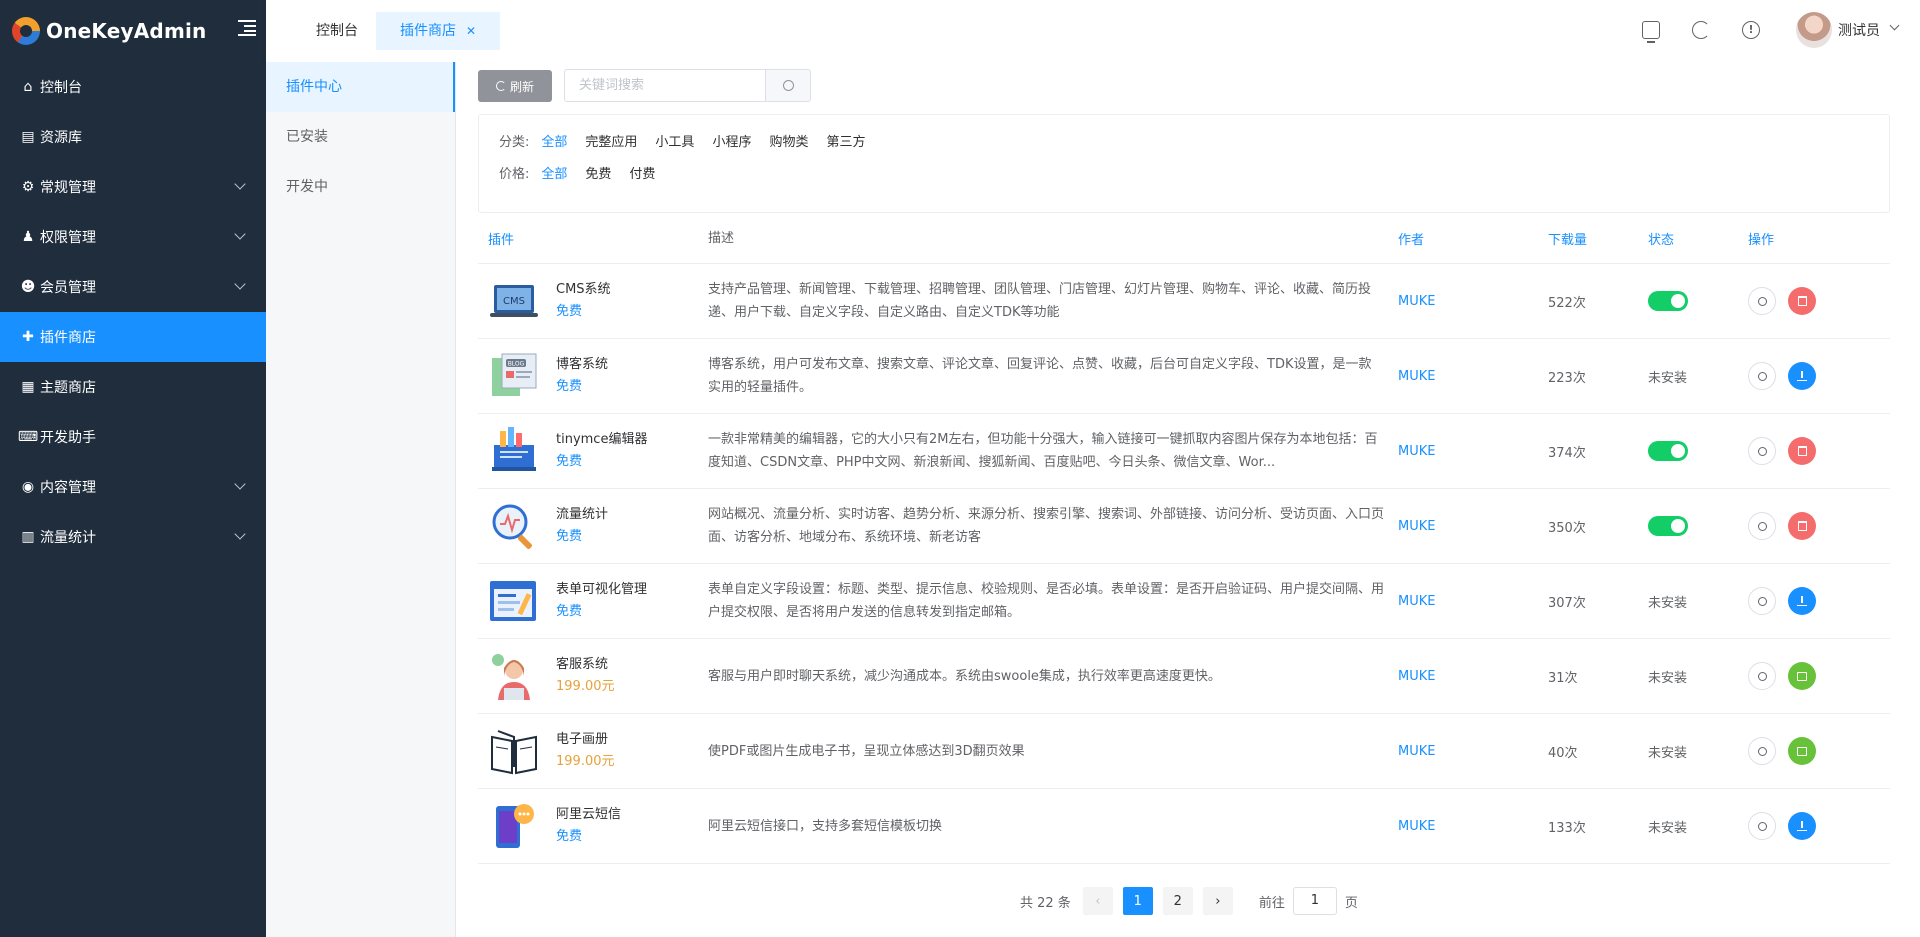 This screenshot has height=937, width=1920. I want to click on layout-icon: ▦, so click(28, 387).